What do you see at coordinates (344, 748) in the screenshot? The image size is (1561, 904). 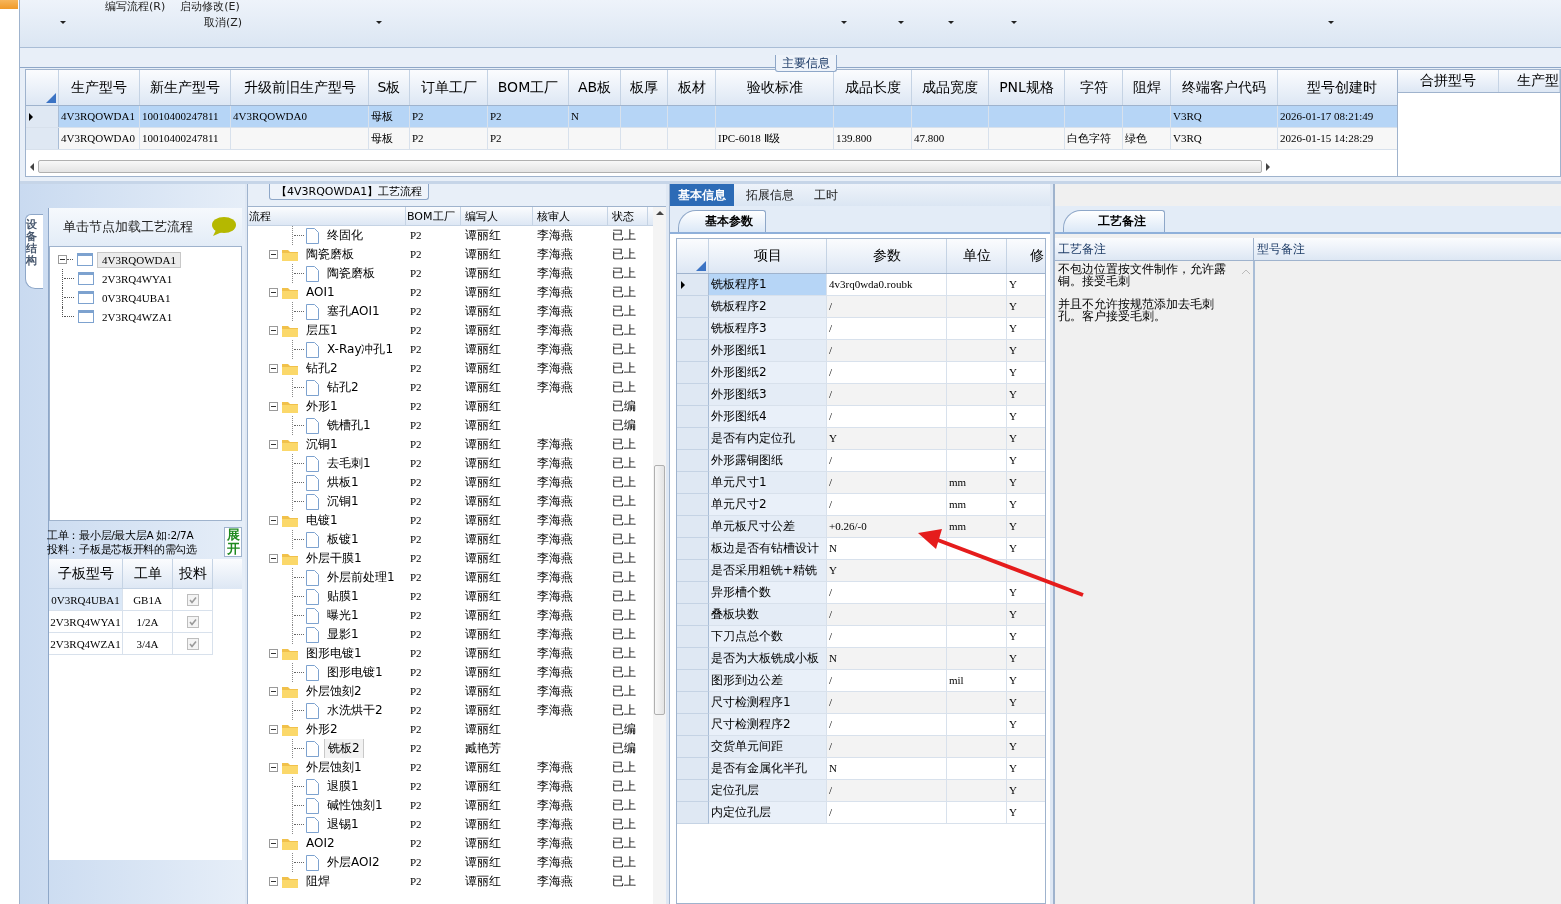 I see `tree-node: 铣板2` at bounding box center [344, 748].